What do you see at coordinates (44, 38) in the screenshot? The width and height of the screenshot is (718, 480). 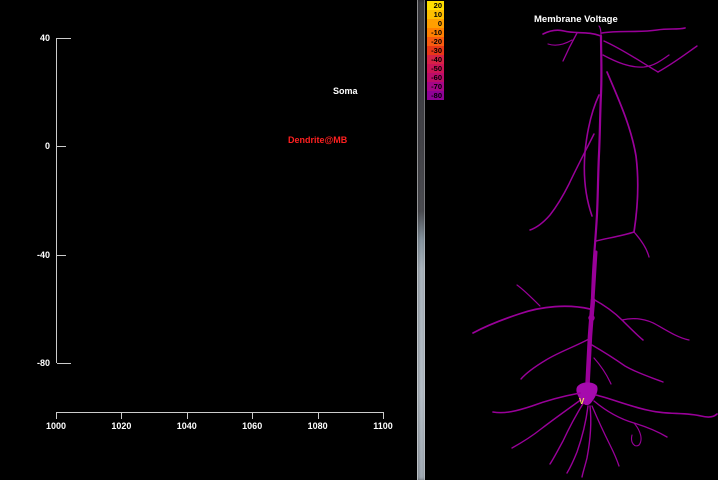 I see `y-axis-tick-label: 40` at bounding box center [44, 38].